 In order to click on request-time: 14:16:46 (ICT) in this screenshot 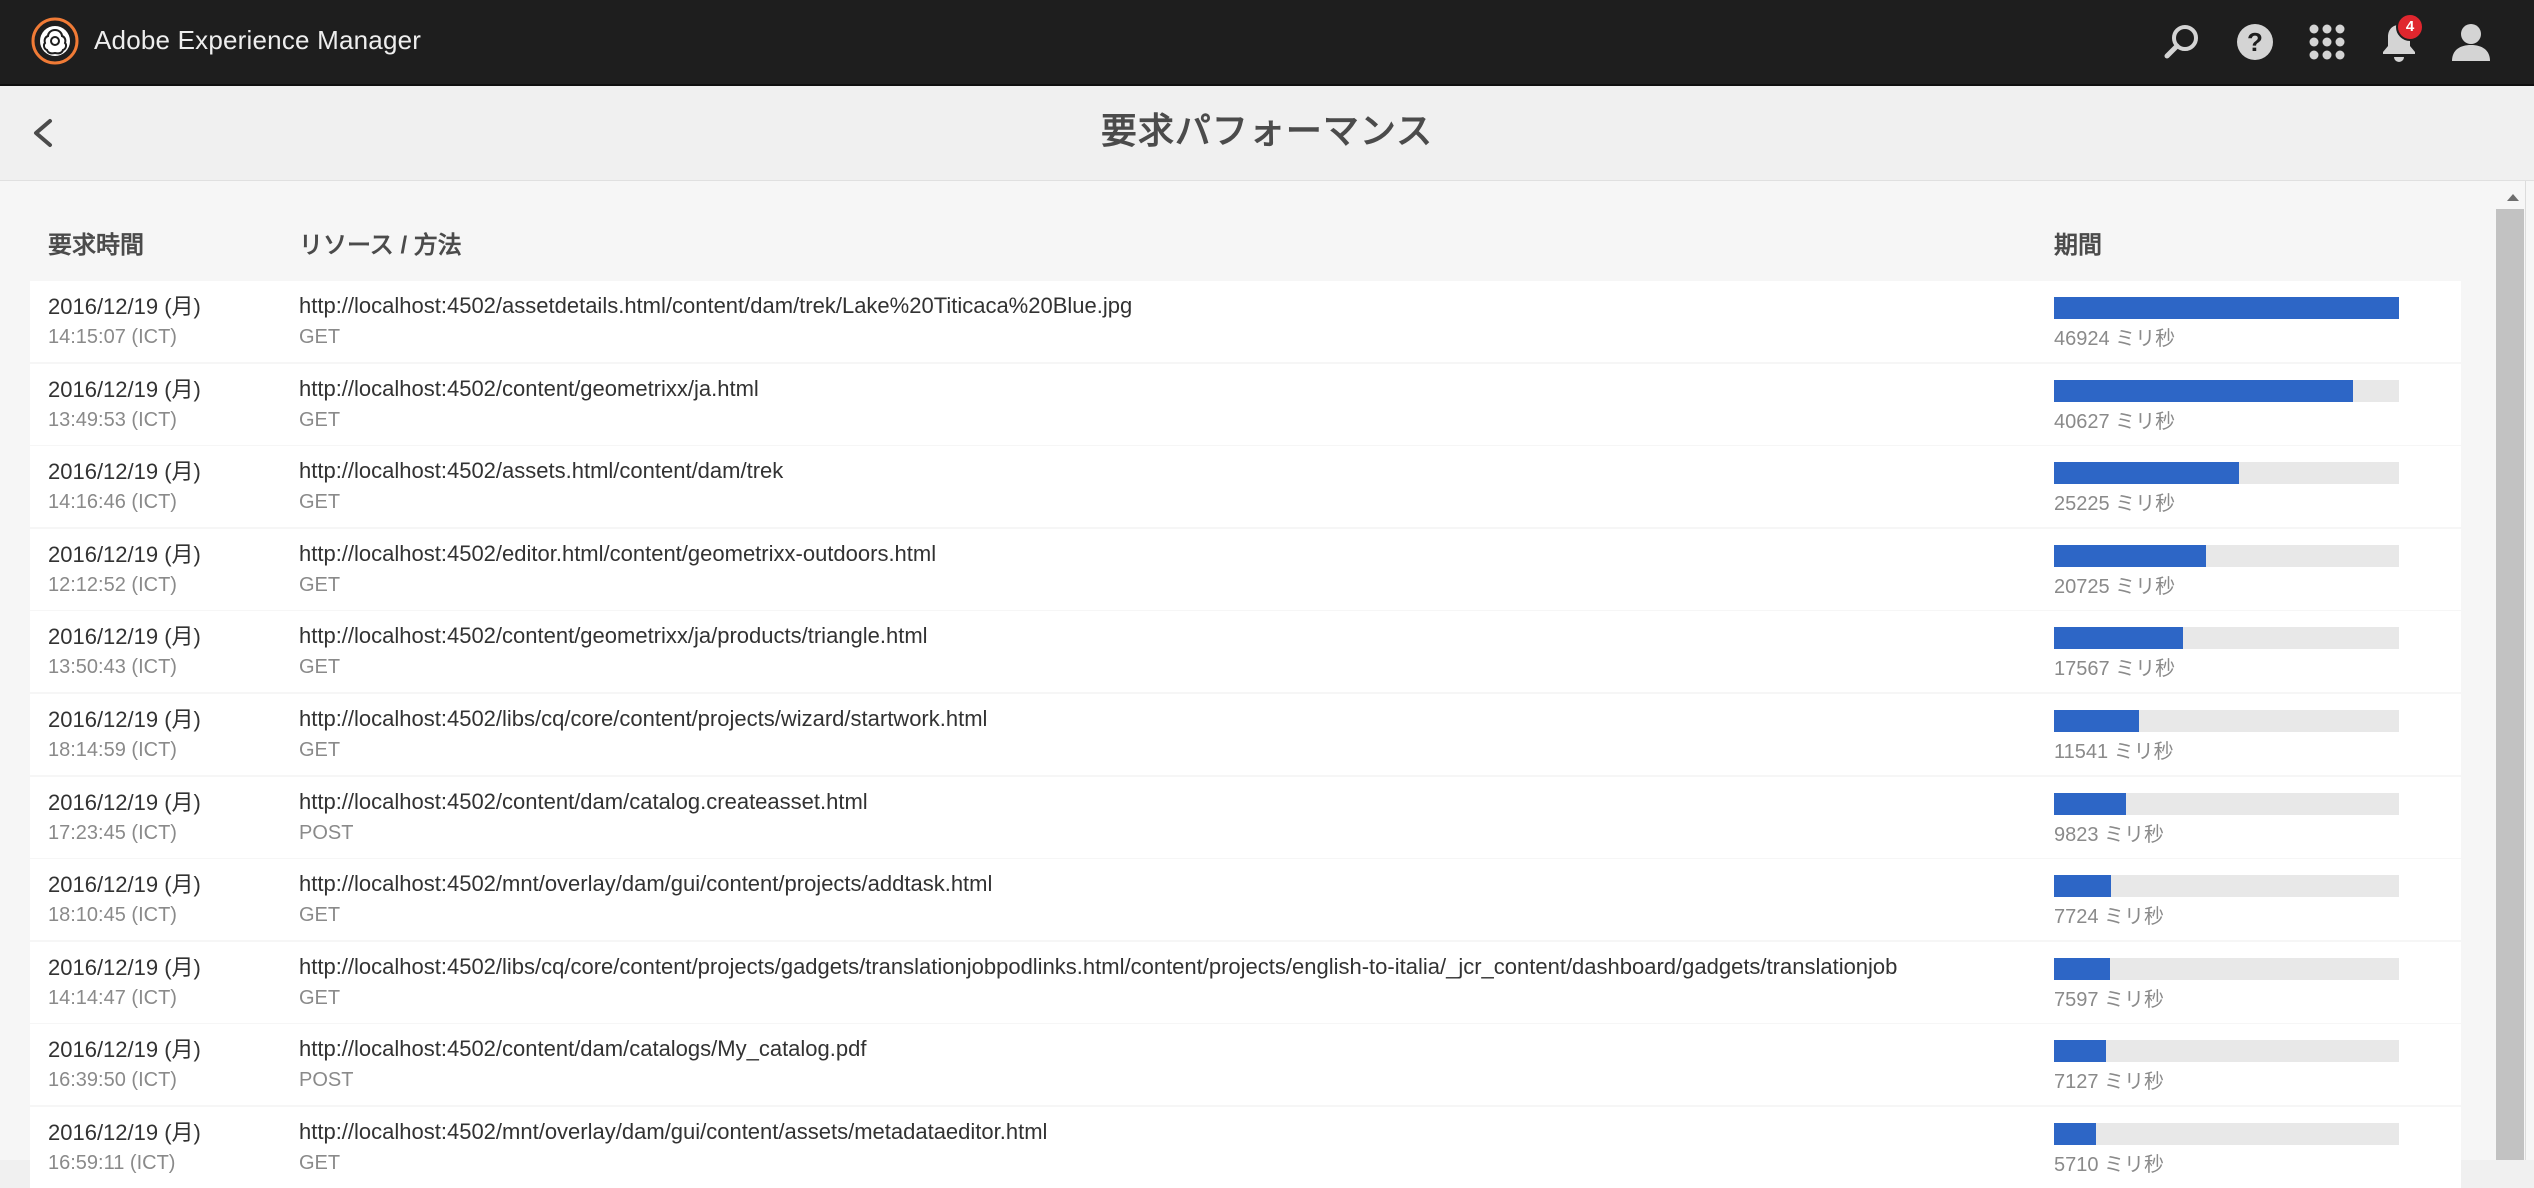, I will do `click(112, 502)`.